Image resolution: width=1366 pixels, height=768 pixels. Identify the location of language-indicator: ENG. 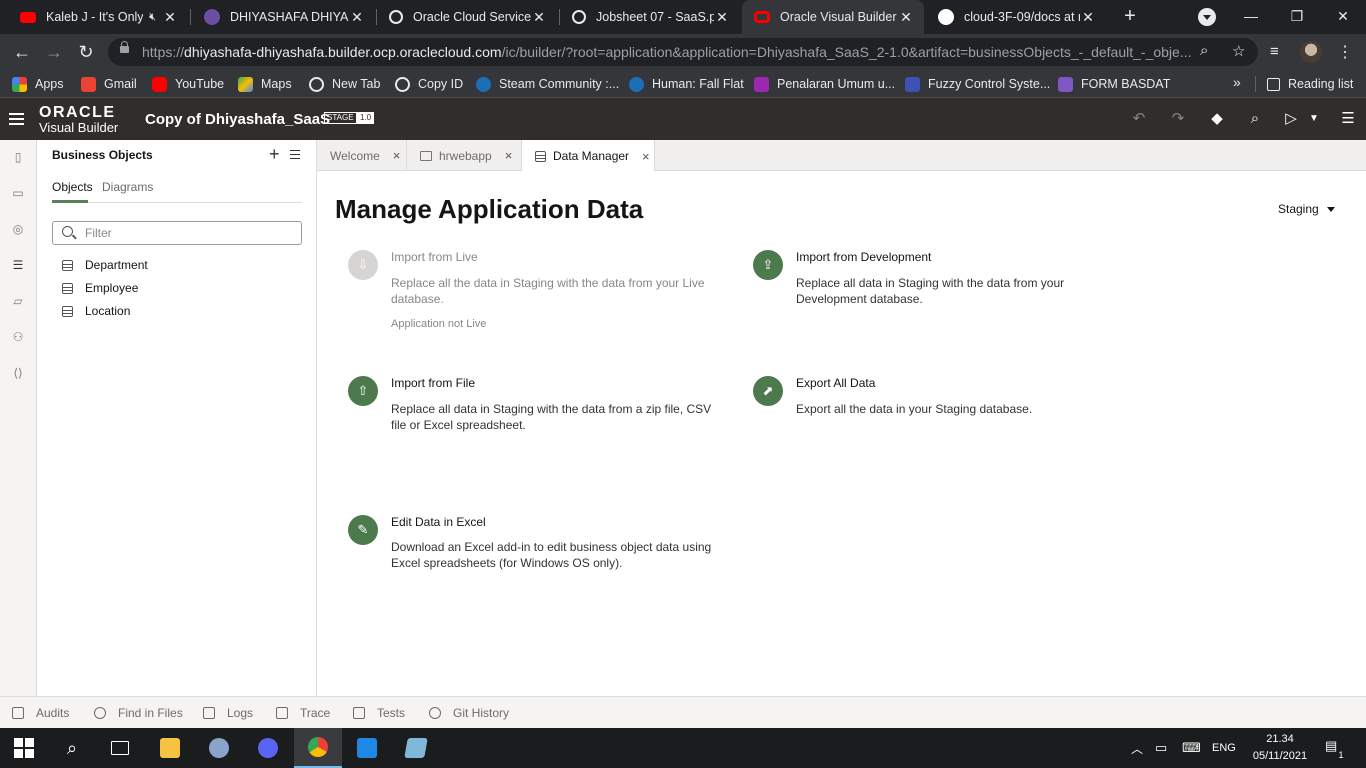
(1224, 748).